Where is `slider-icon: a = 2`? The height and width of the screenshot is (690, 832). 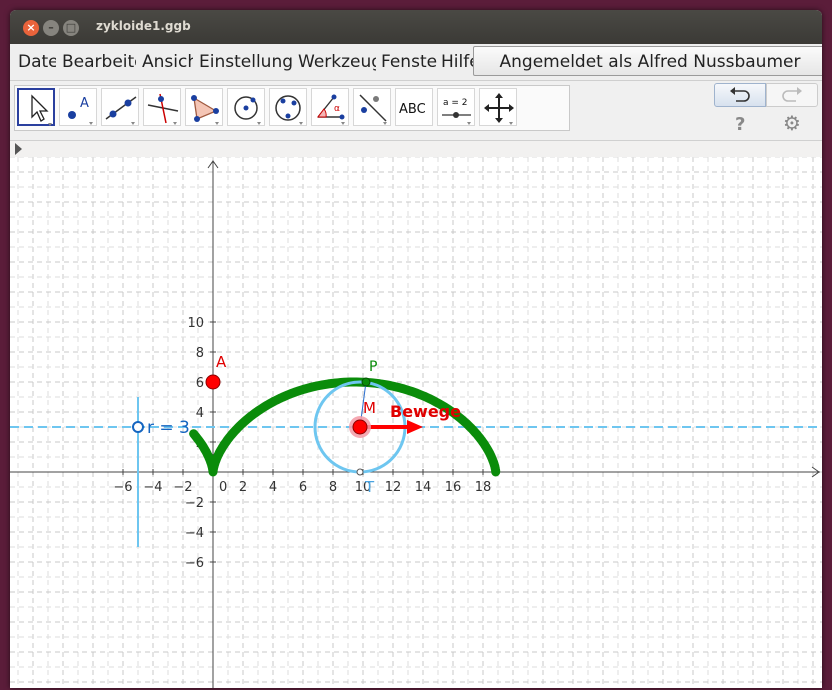
slider-icon: a = 2 is located at coordinates (456, 111).